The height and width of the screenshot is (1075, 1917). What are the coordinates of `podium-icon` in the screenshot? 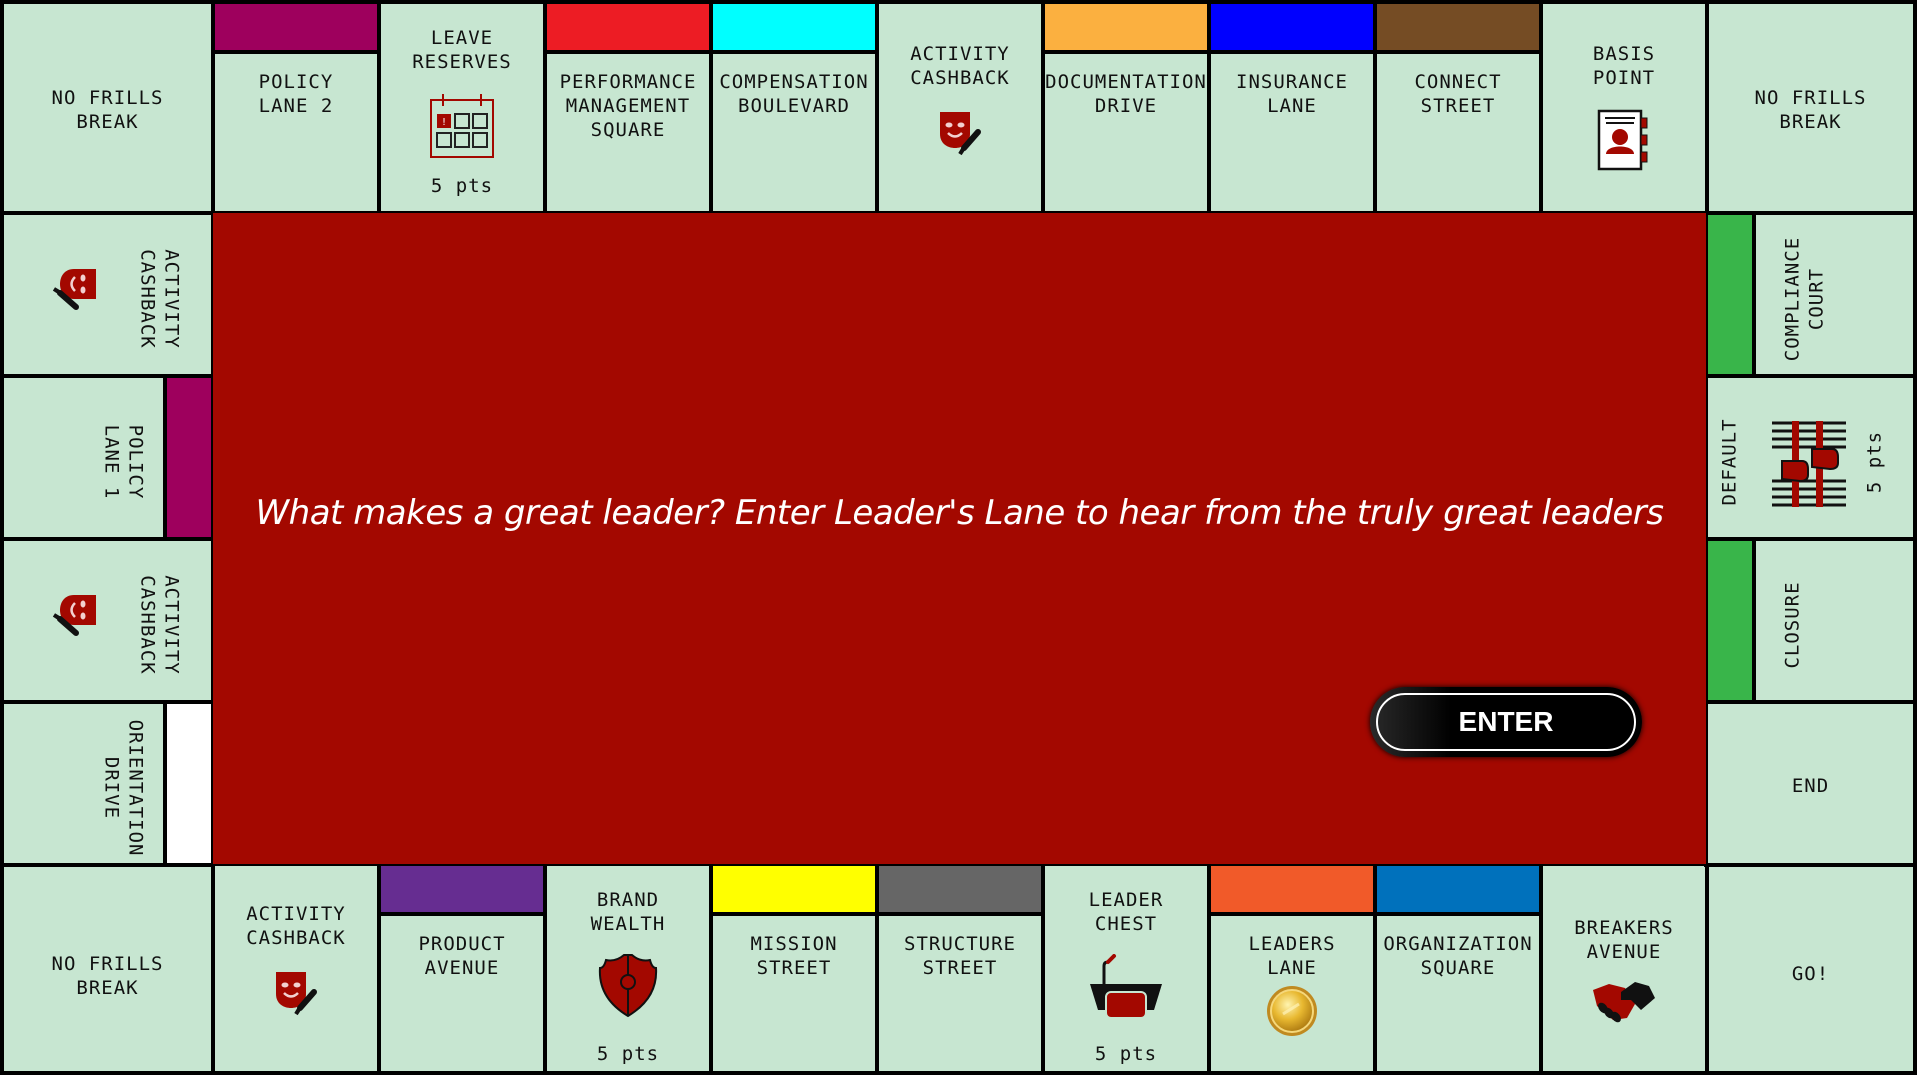 It's located at (1126, 989).